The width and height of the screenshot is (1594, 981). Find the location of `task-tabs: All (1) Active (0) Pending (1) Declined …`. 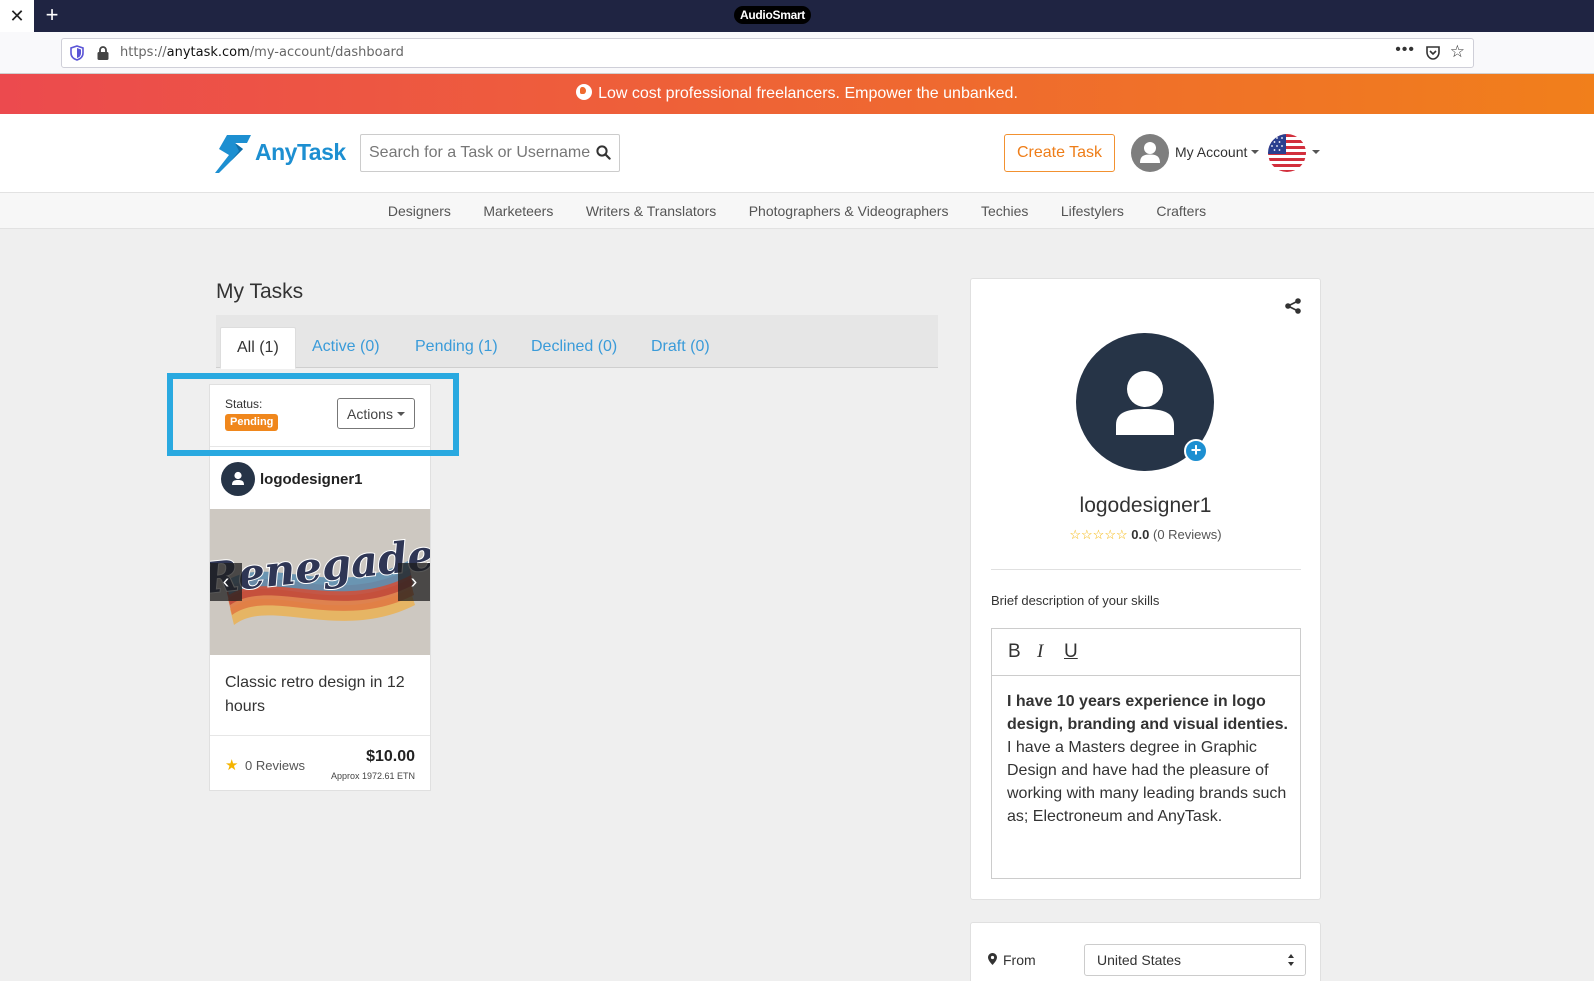

task-tabs: All (1) Active (0) Pending (1) Declined … is located at coordinates (577, 342).